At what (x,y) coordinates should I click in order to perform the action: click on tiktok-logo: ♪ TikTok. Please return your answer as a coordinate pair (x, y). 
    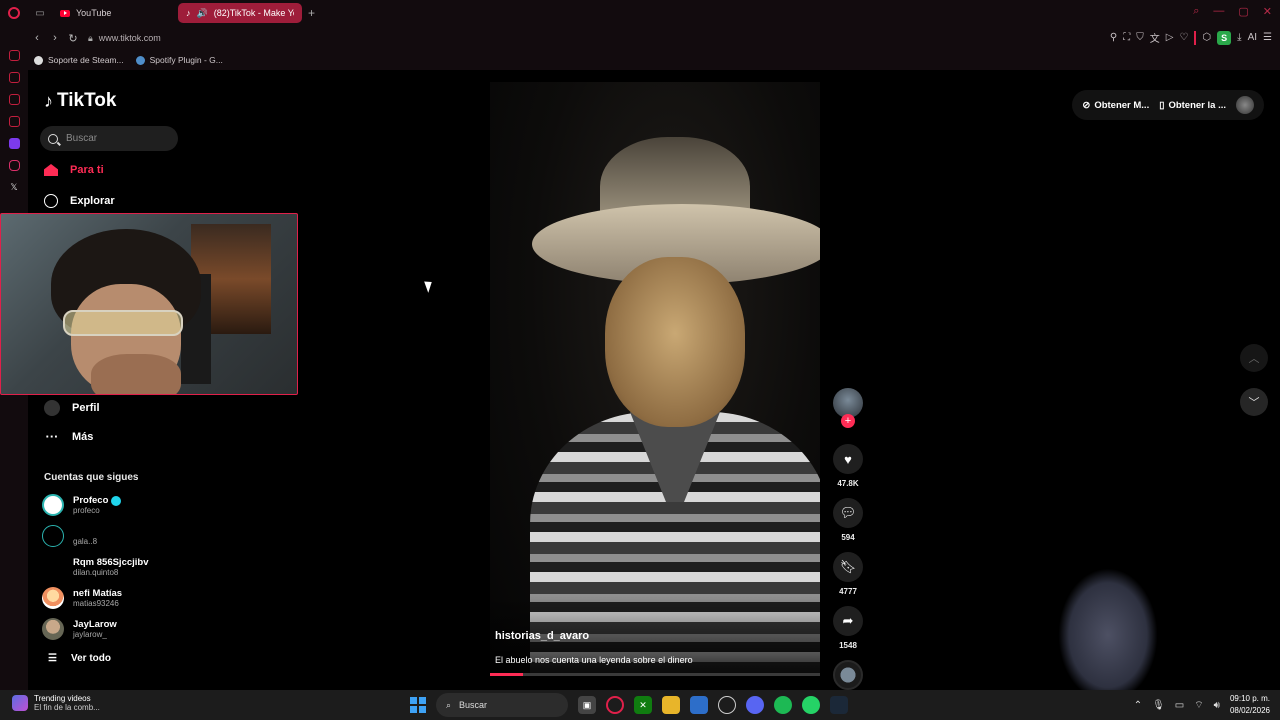
    Looking at the image, I should click on (80, 101).